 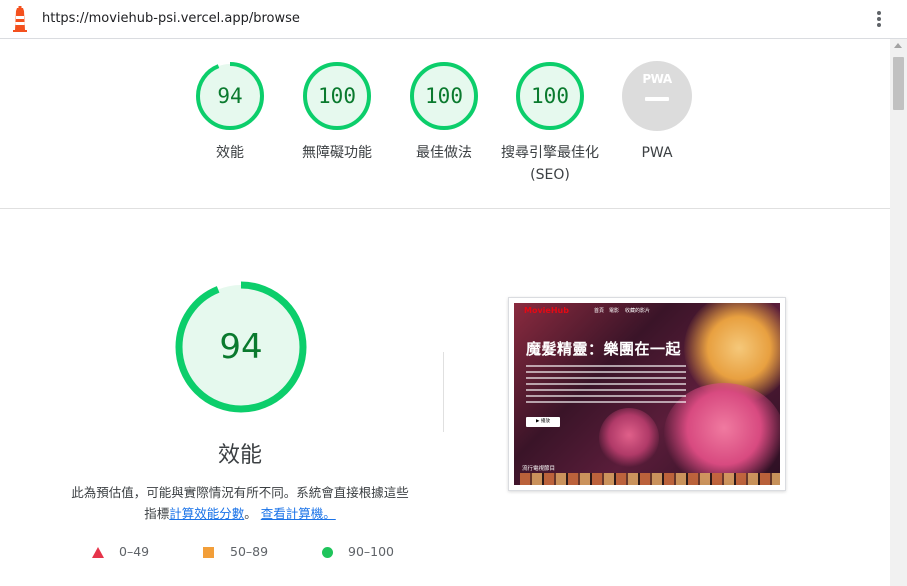 I want to click on lighthouse-icon, so click(x=20, y=19).